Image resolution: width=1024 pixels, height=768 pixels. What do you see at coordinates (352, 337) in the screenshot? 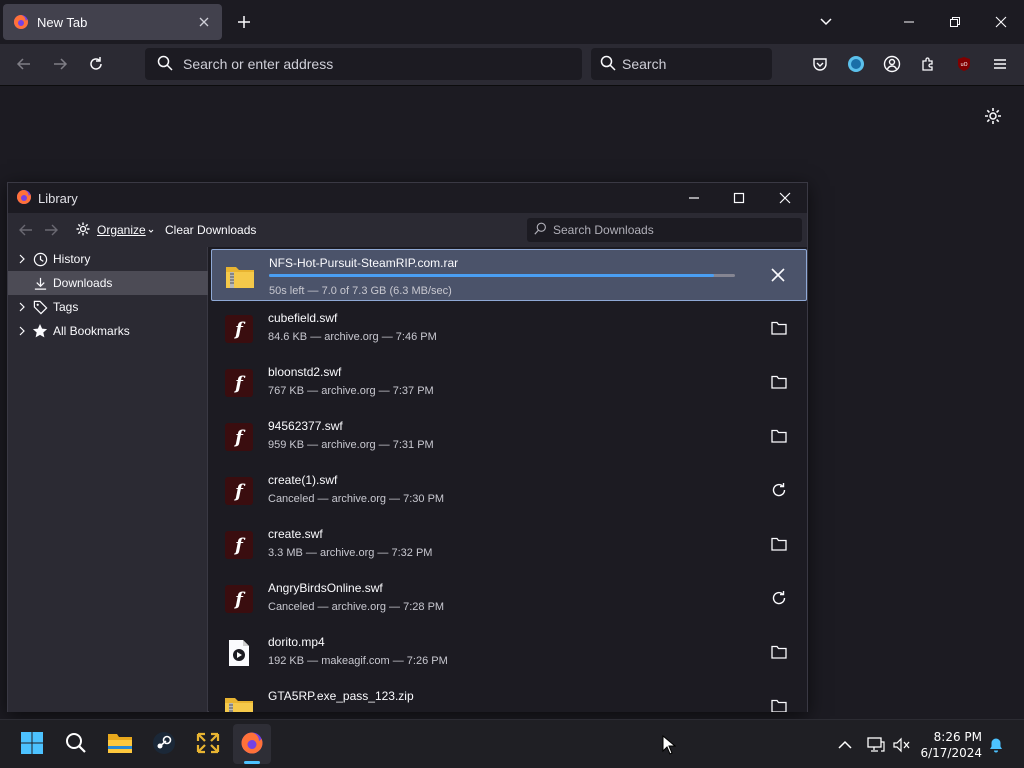
I see `download-status: 84.6 KB — archive.org — 7:46 PM` at bounding box center [352, 337].